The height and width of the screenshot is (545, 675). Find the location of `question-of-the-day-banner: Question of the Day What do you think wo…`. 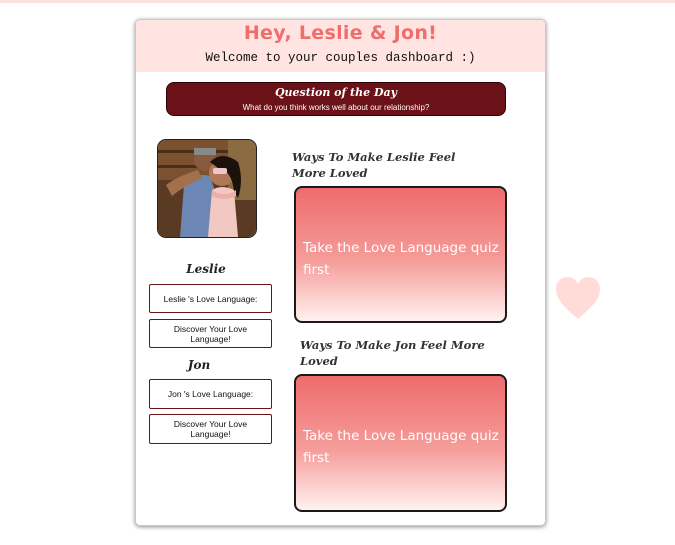

question-of-the-day-banner: Question of the Day What do you think wo… is located at coordinates (336, 99).